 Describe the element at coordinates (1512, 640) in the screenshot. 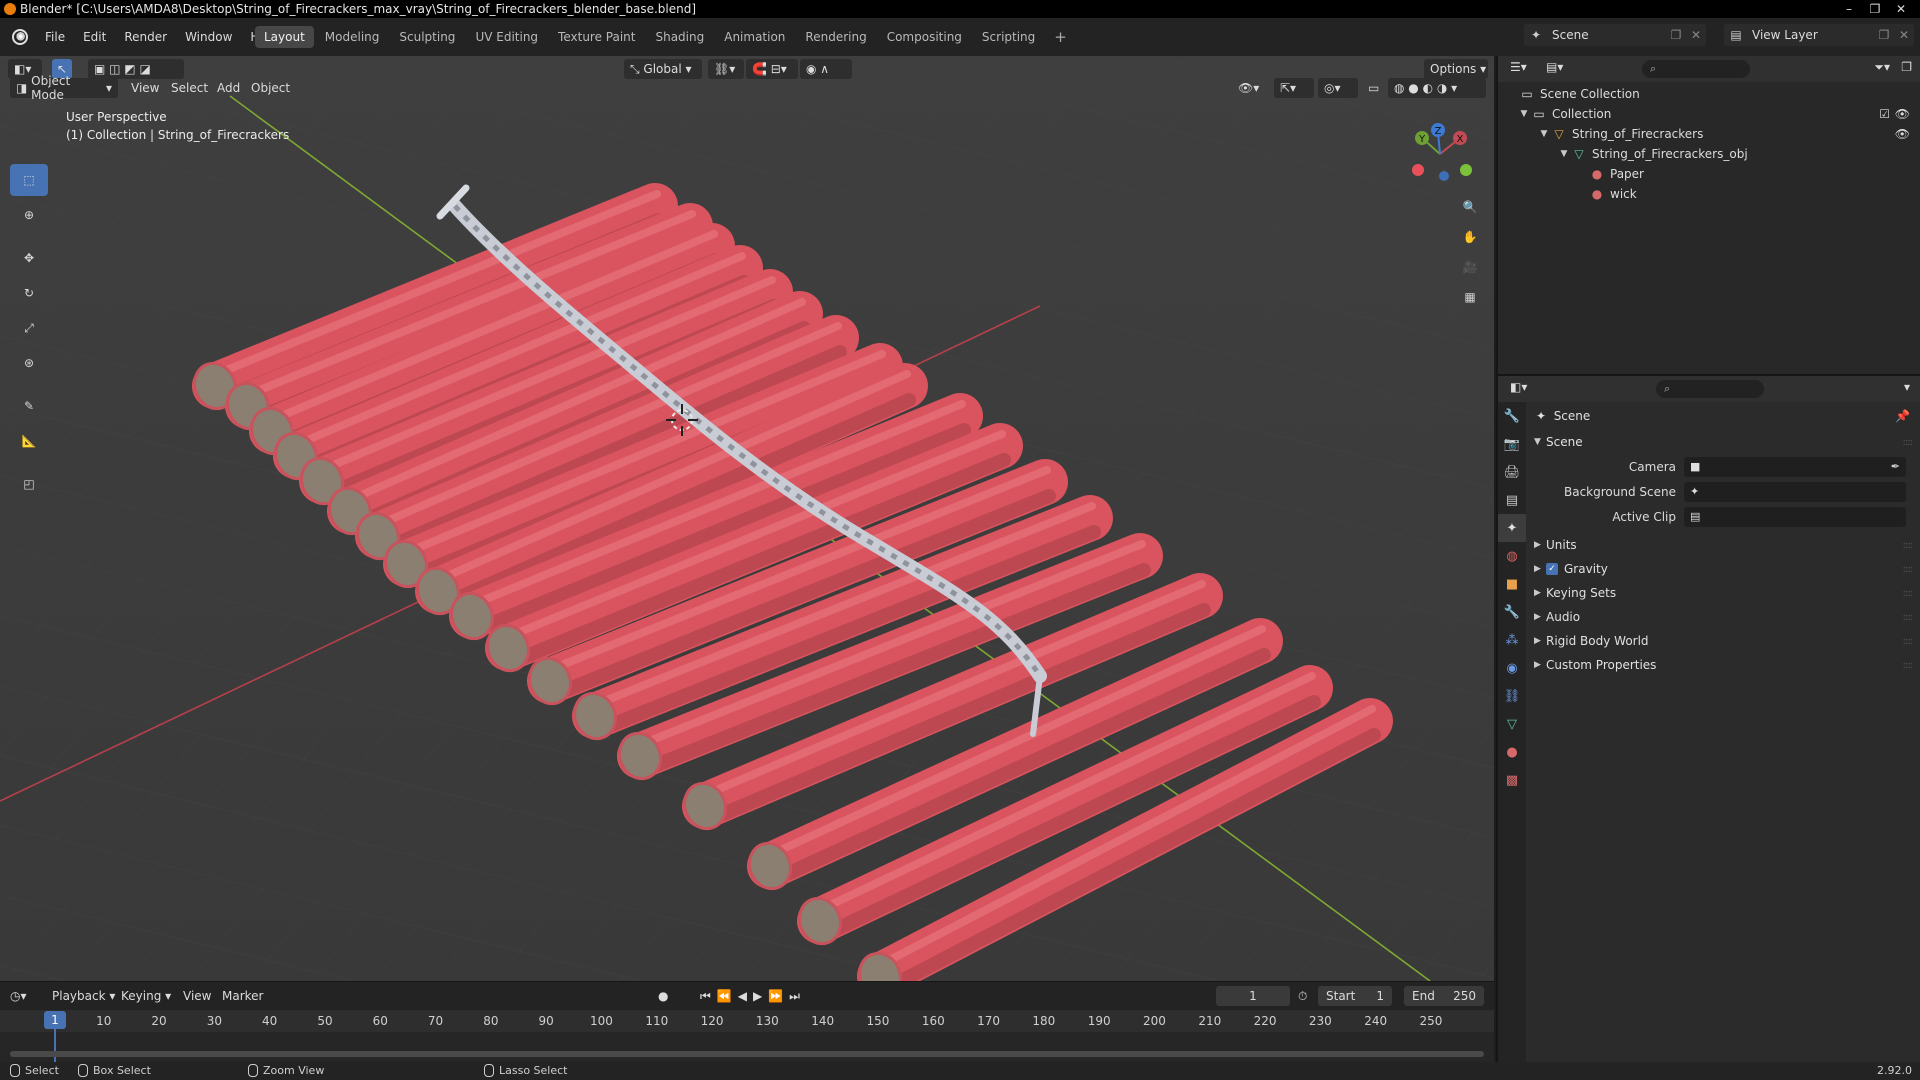

I see `particles-tab-icon: ⁂` at that location.